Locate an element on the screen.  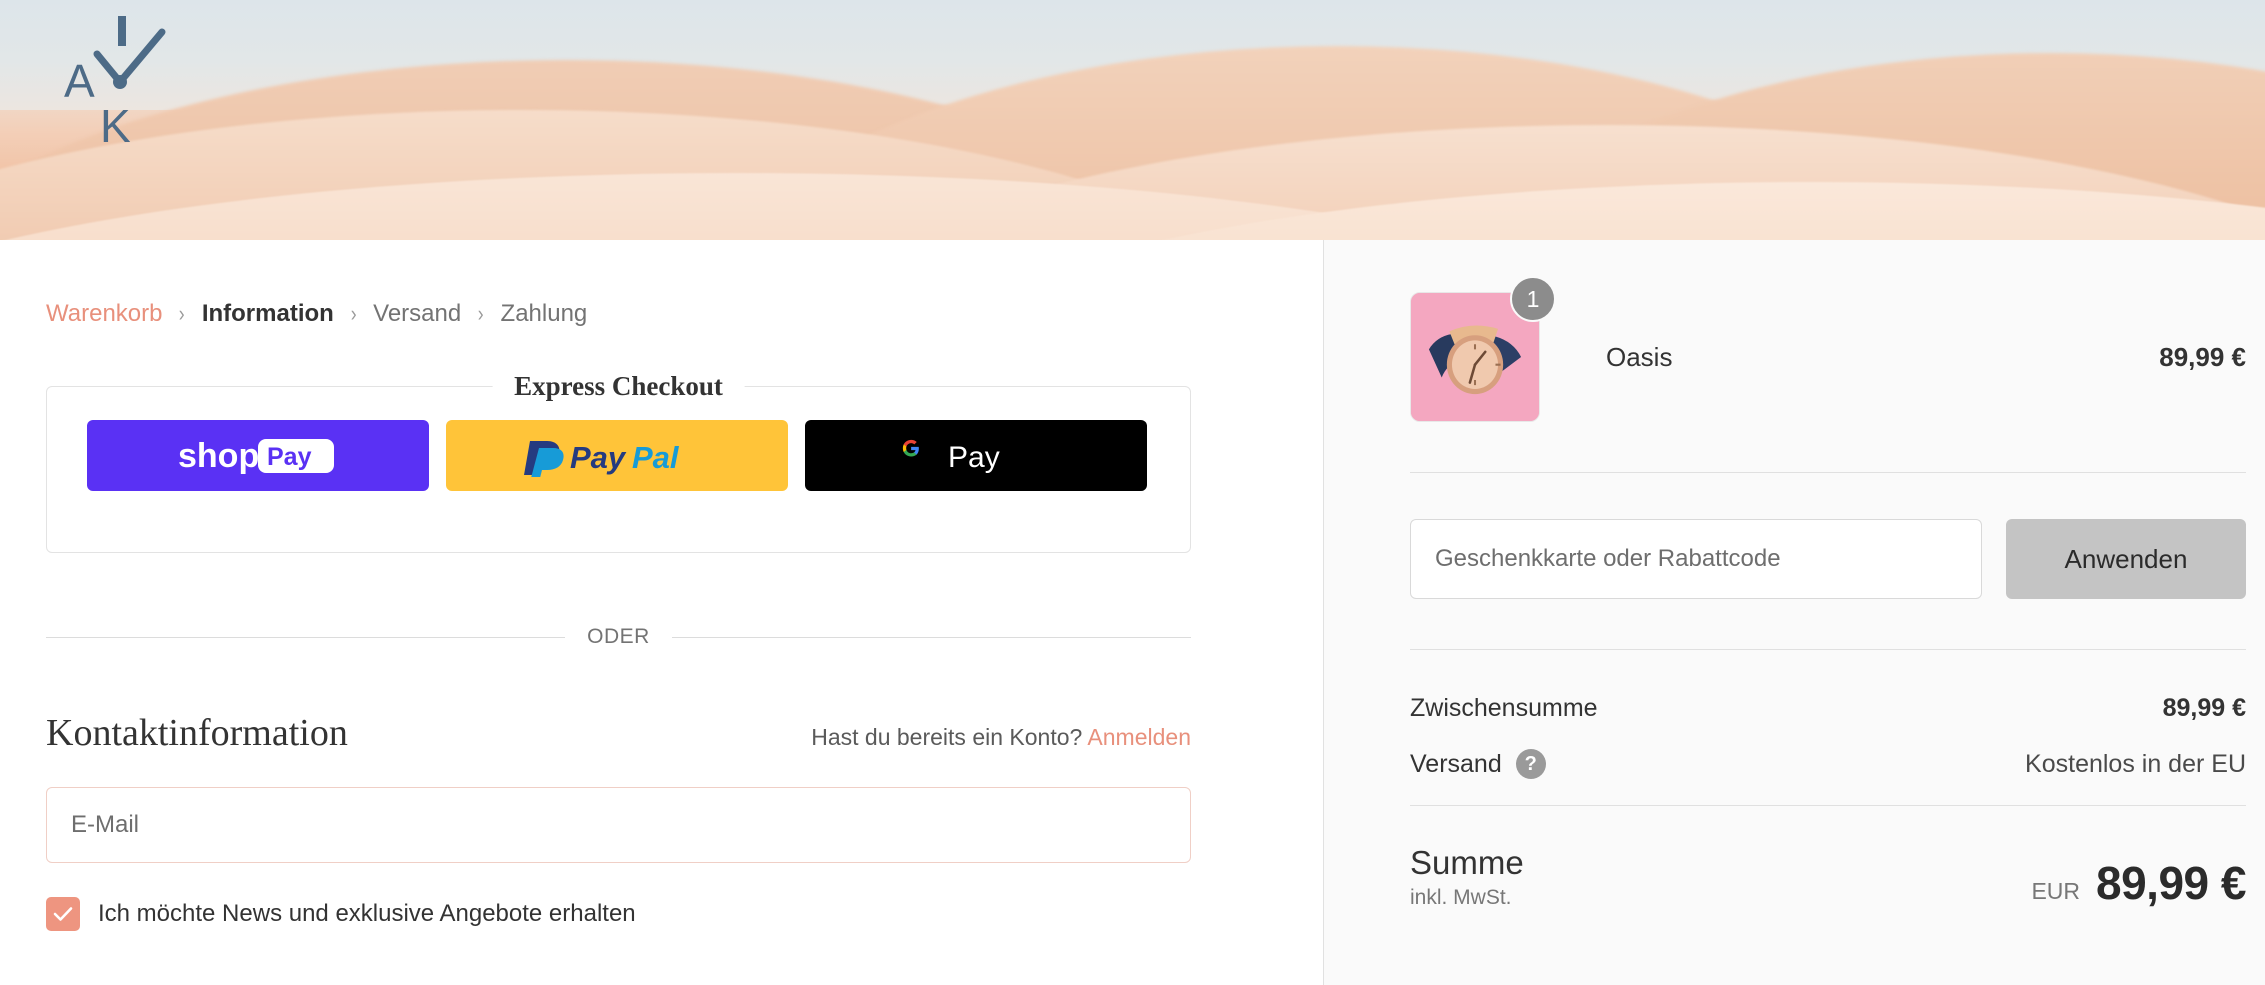
shipping-row: Versand ? Kostenlos in der EU is located at coordinates (1828, 764).